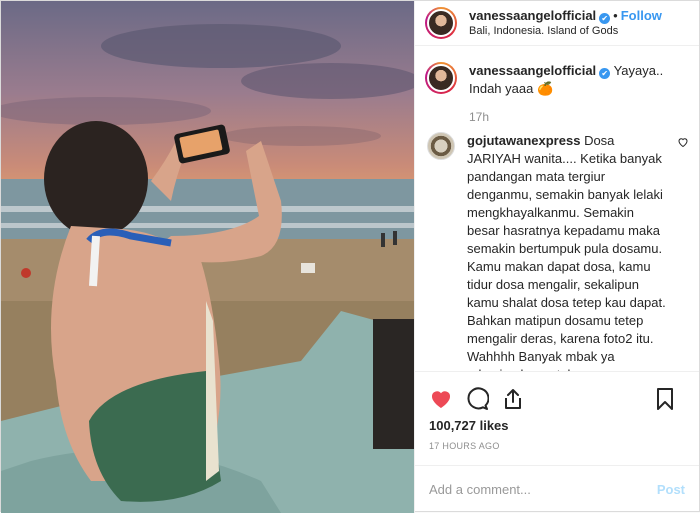 Image resolution: width=700 pixels, height=513 pixels. I want to click on follow-button: Follow, so click(641, 15).